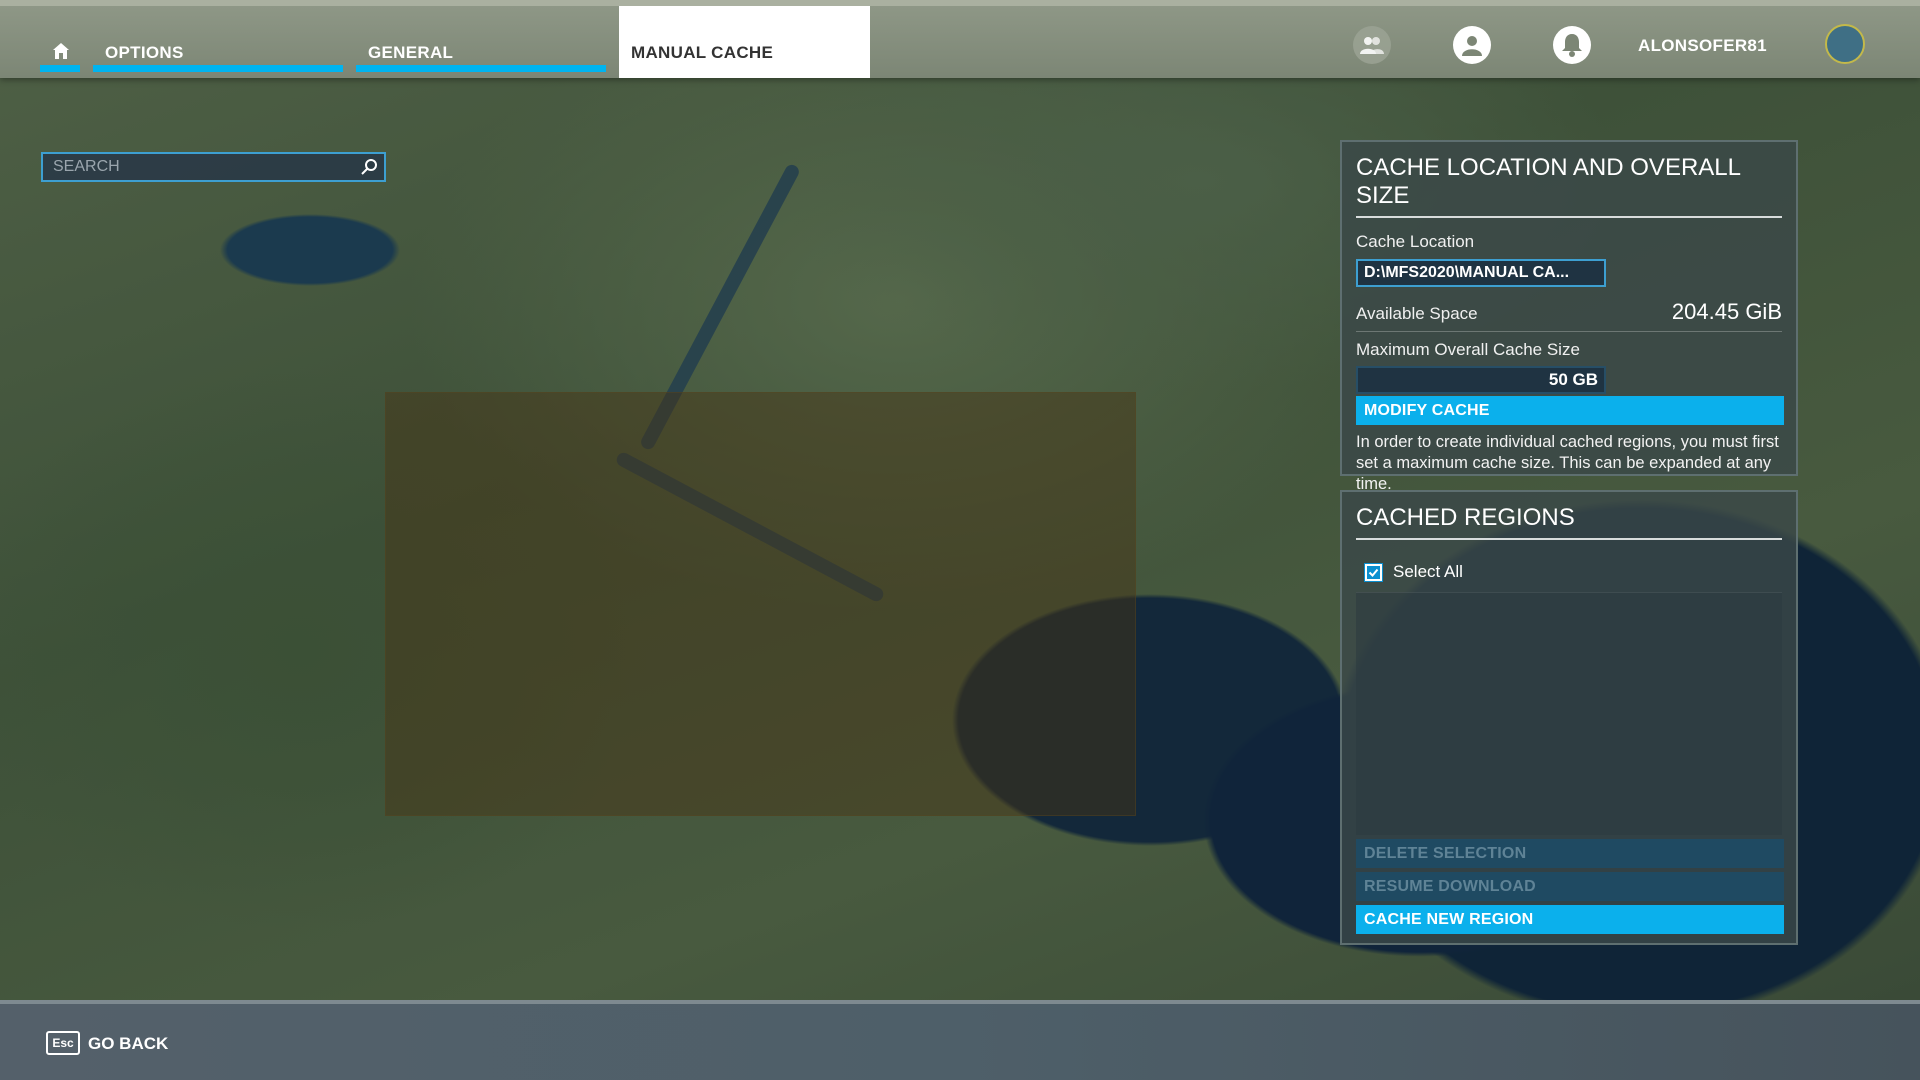 Image resolution: width=1920 pixels, height=1080 pixels. I want to click on tab-label: GENERAL, so click(411, 52).